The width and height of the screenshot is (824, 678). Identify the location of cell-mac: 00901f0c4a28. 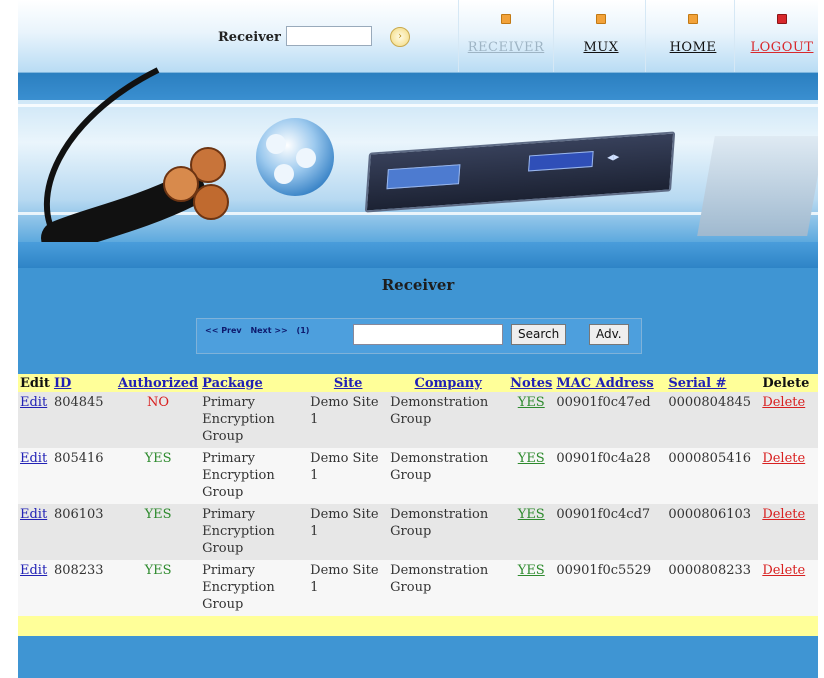
(610, 476).